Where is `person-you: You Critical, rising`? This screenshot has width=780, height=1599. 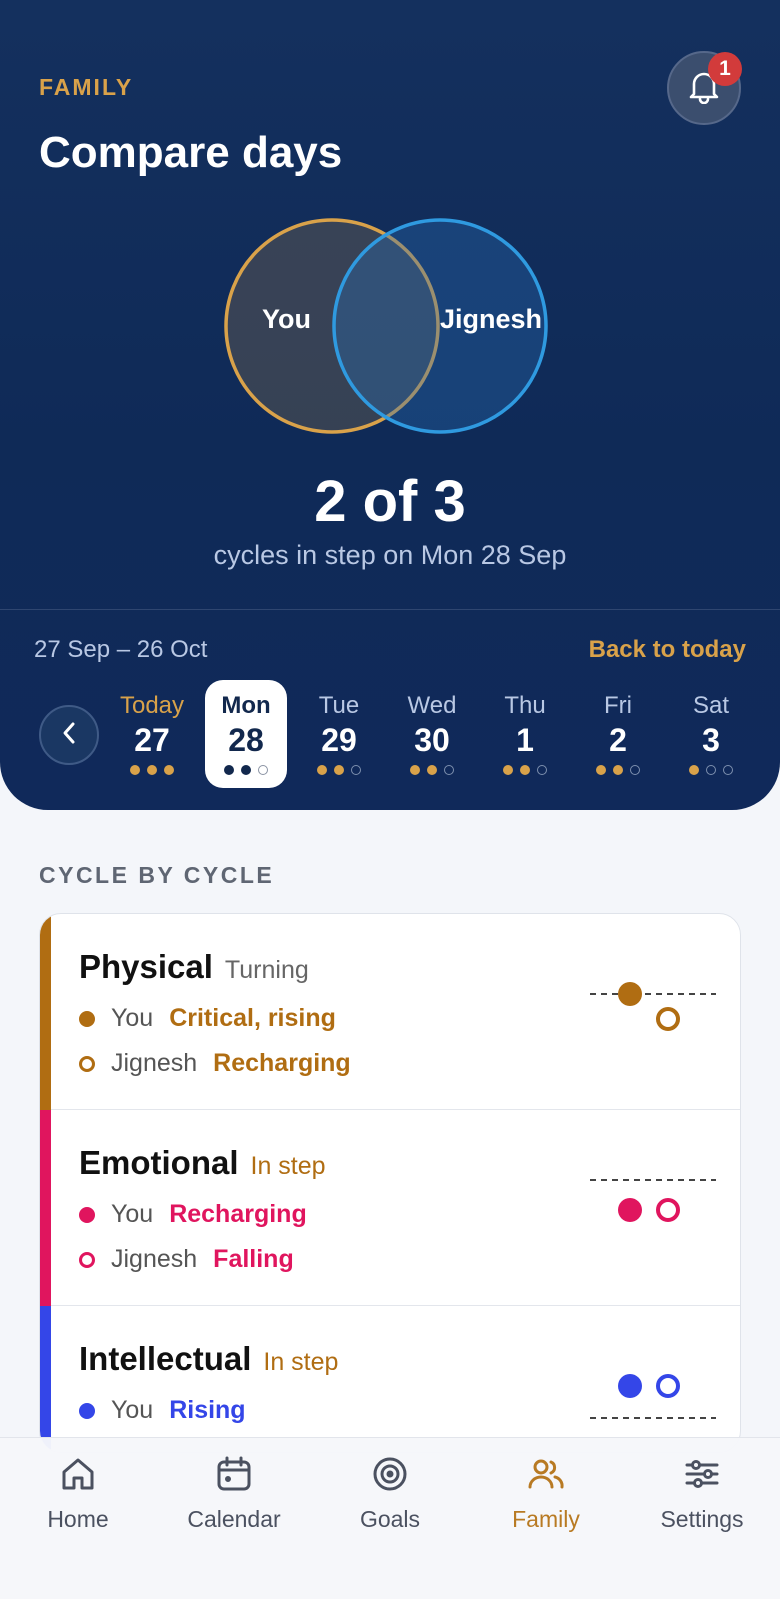
person-you: You Critical, rising is located at coordinates (207, 1018).